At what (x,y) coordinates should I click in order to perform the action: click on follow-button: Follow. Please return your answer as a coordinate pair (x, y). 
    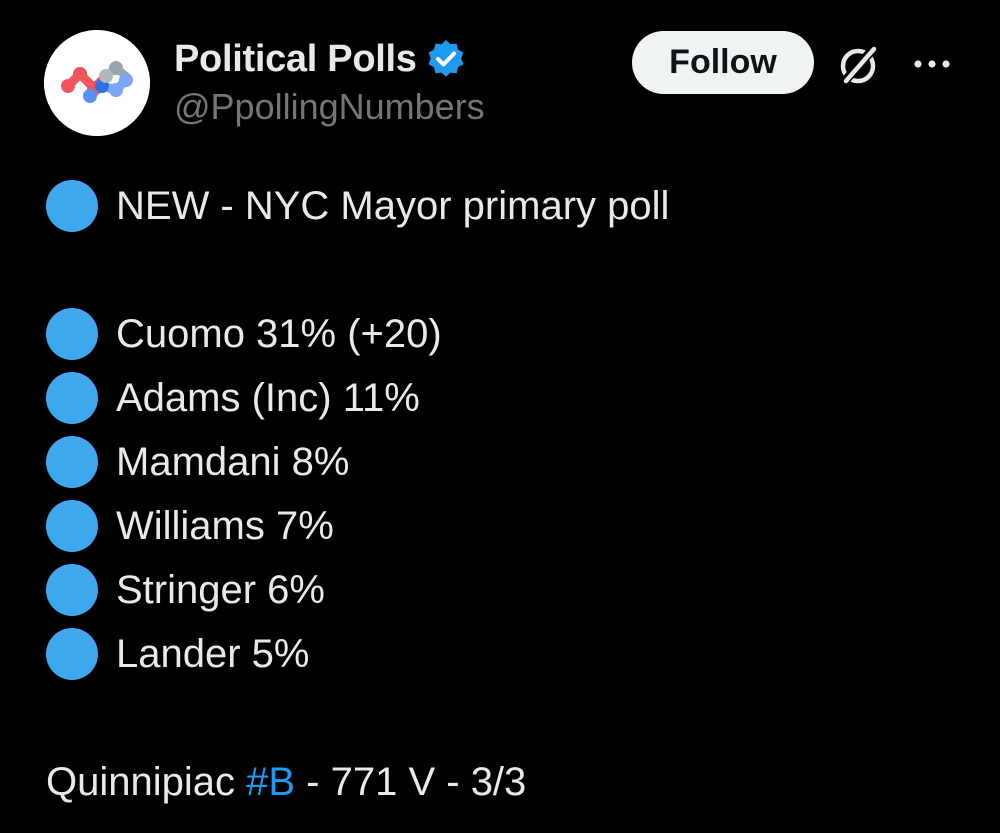
    Looking at the image, I should click on (723, 62).